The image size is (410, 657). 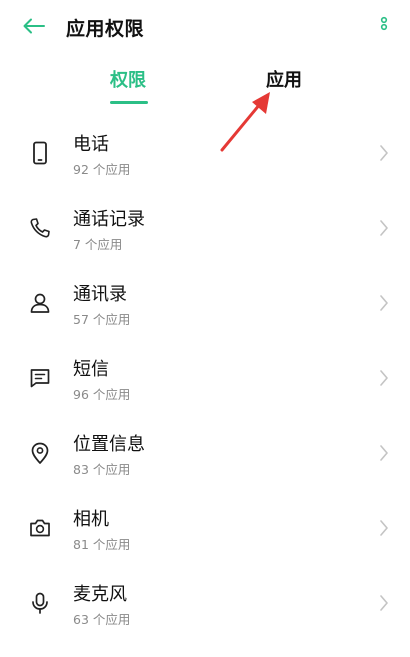 What do you see at coordinates (40, 228) in the screenshot?
I see `call-handset-icon` at bounding box center [40, 228].